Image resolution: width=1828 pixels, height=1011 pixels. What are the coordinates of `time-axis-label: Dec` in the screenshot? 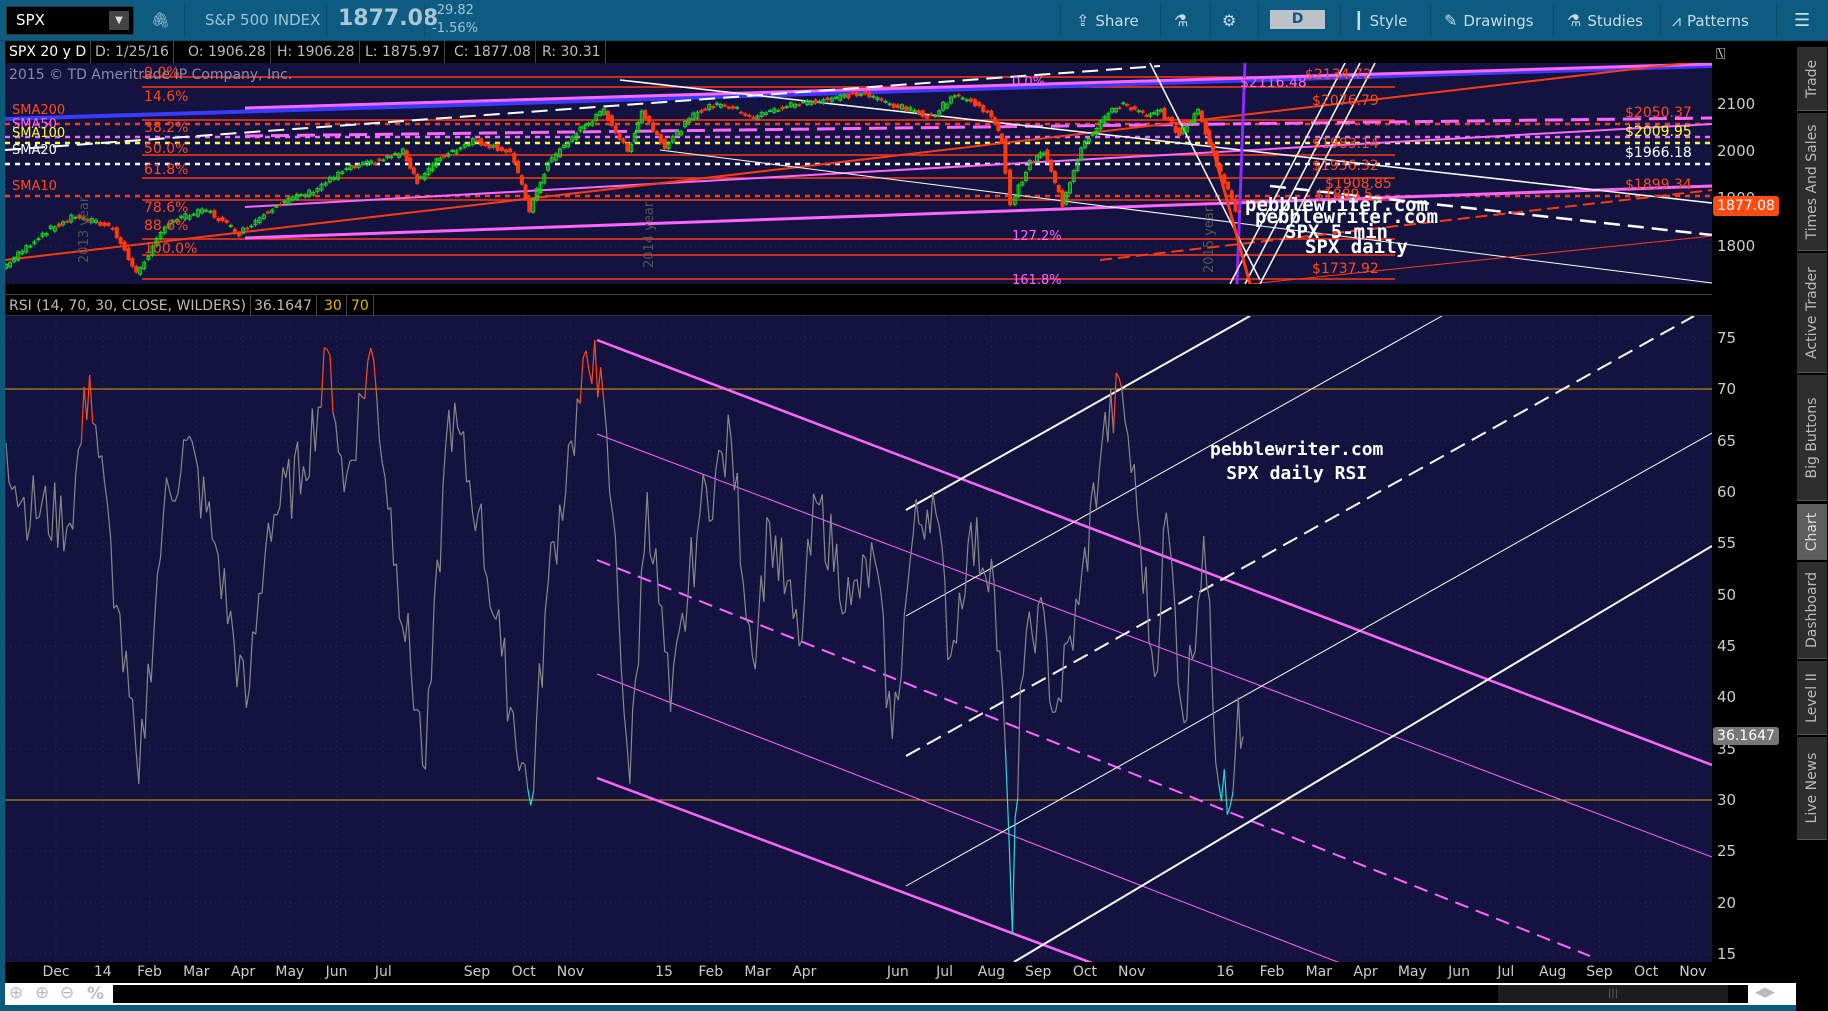 It's located at (56, 972).